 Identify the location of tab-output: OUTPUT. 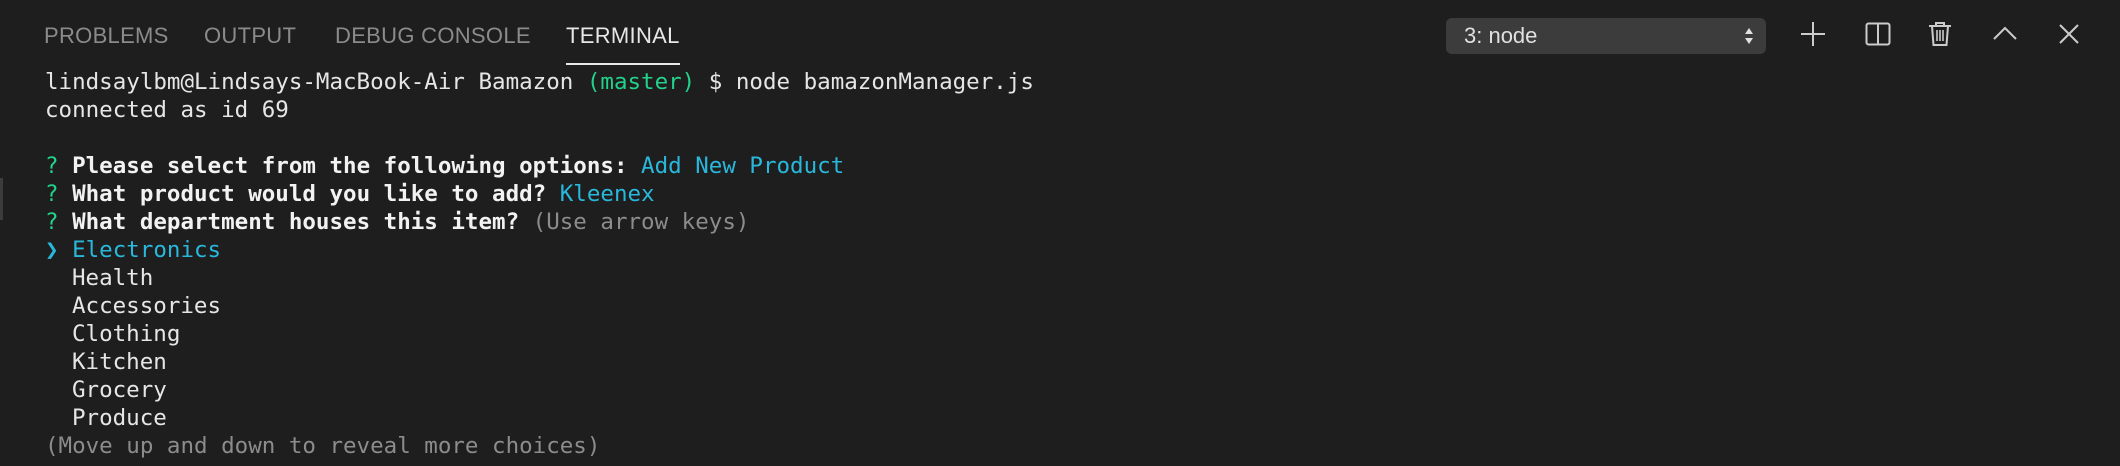
(250, 32).